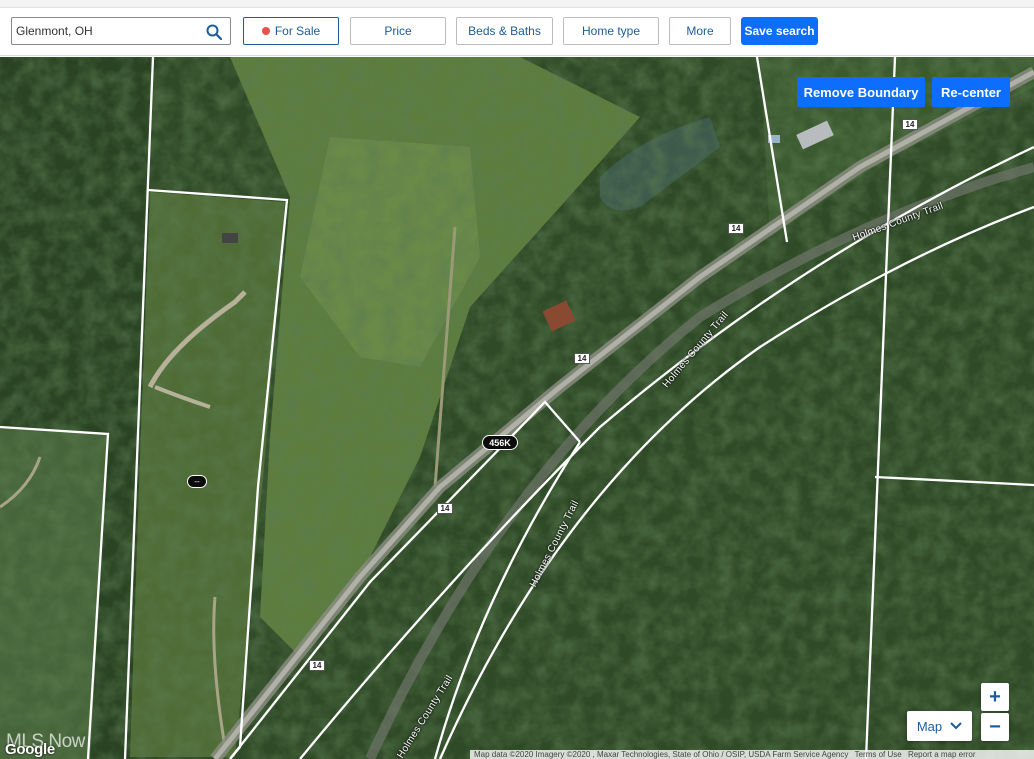  I want to click on map-type-select: Map, so click(939, 726).